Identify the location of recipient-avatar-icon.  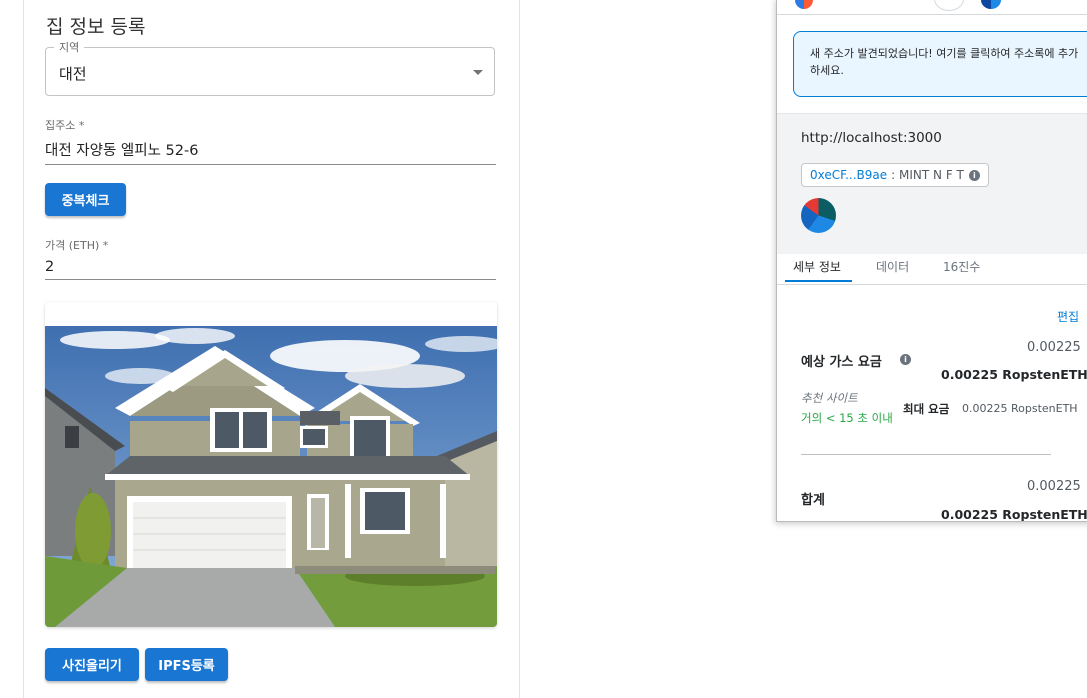
(991, 4).